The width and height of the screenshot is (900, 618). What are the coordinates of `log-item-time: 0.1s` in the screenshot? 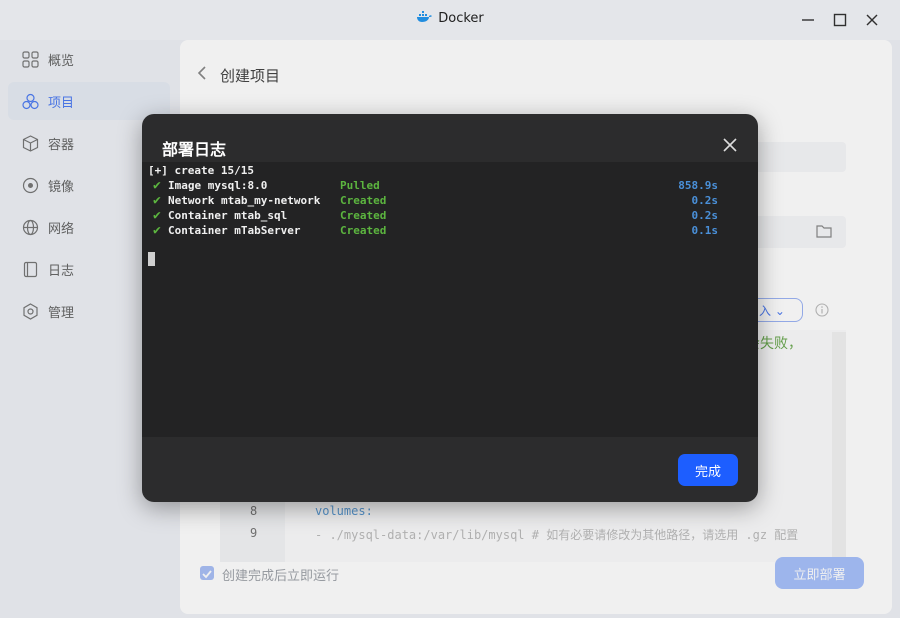 It's located at (705, 230).